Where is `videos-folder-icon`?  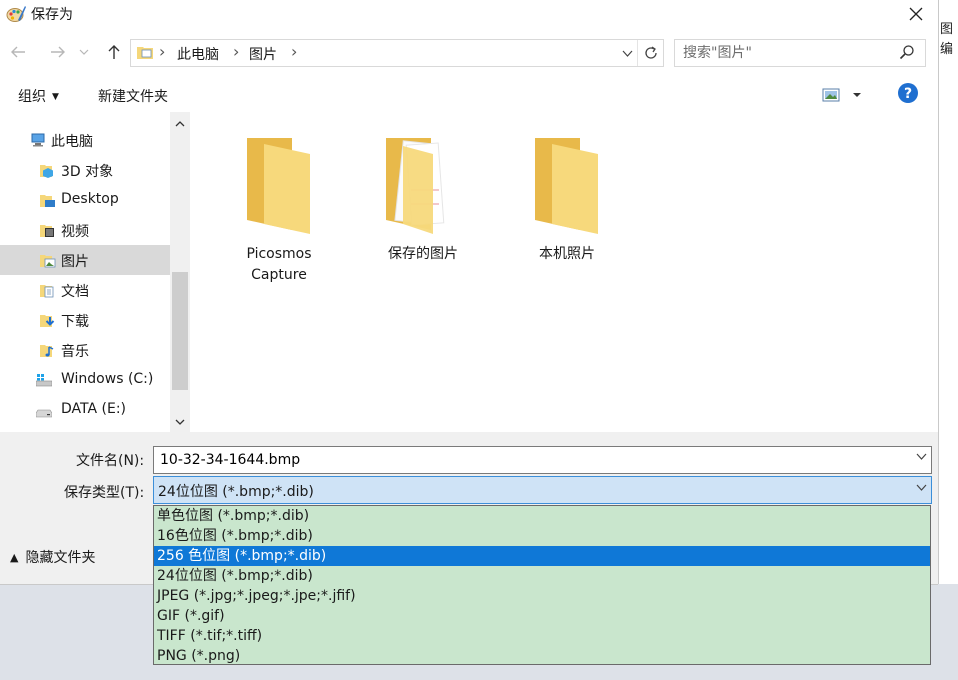
videos-folder-icon is located at coordinates (47, 231).